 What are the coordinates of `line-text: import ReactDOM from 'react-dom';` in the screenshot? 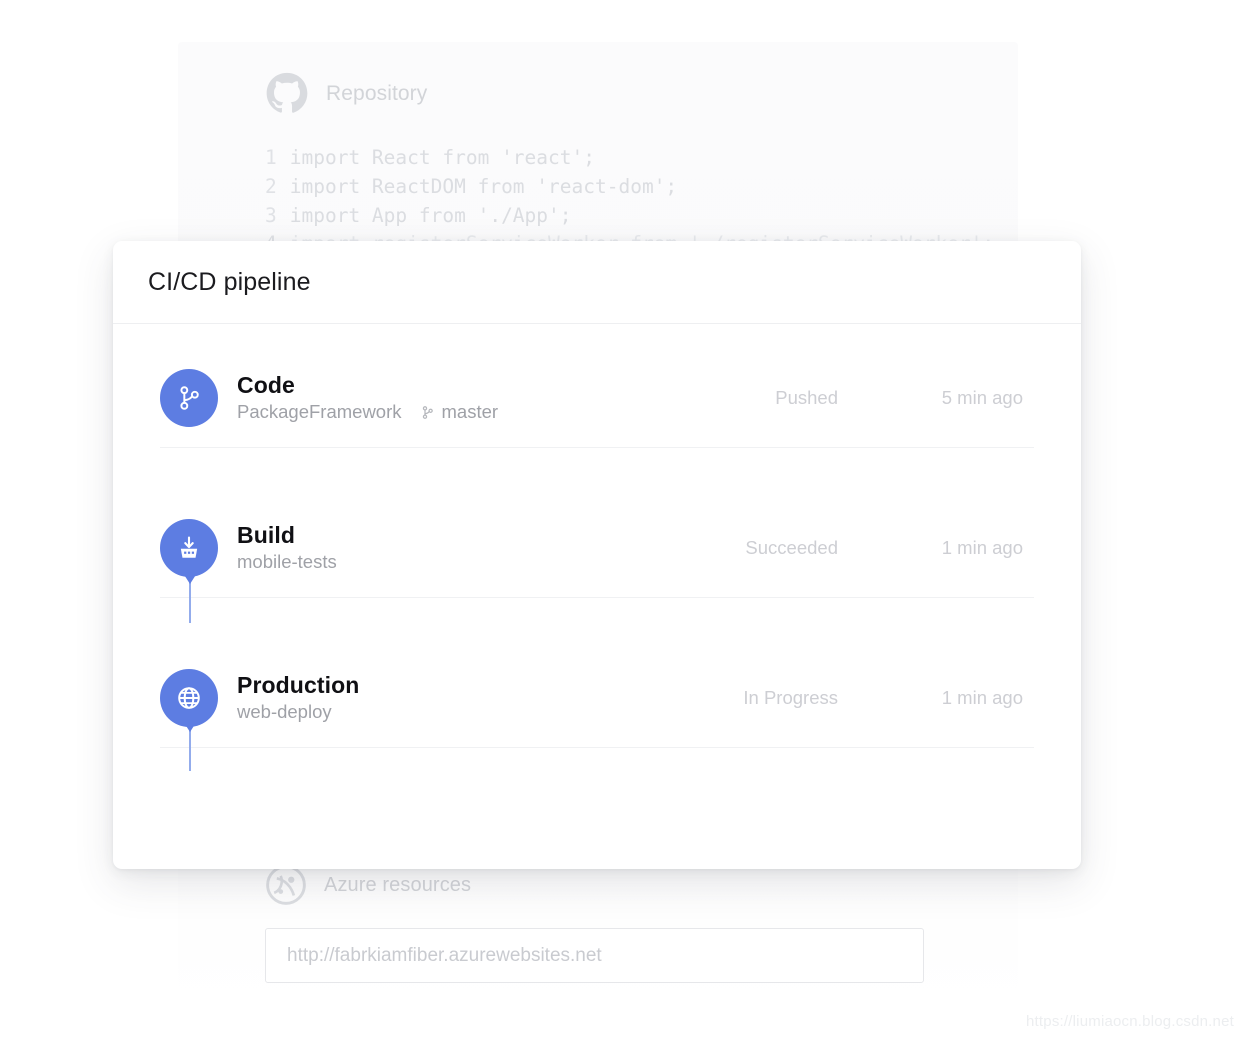 It's located at (483, 186).